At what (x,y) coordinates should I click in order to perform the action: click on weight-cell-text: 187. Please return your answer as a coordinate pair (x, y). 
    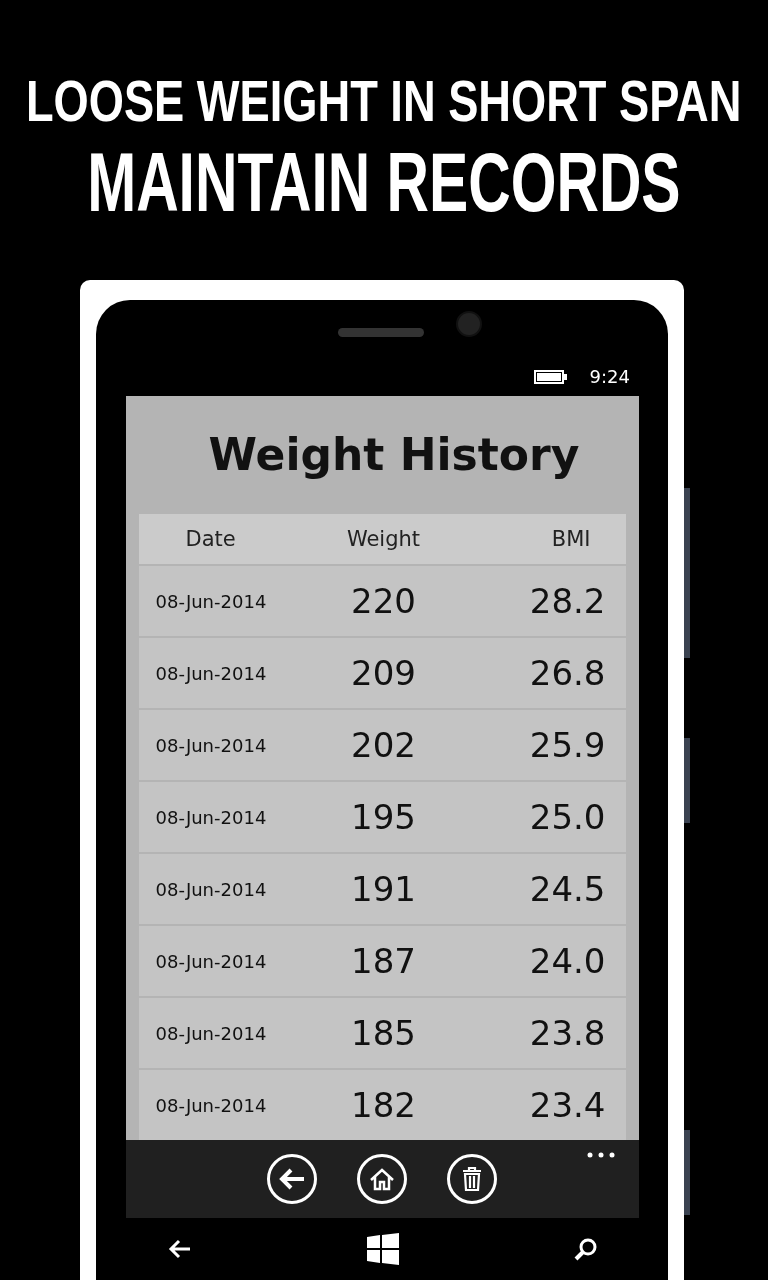
    Looking at the image, I should click on (383, 961).